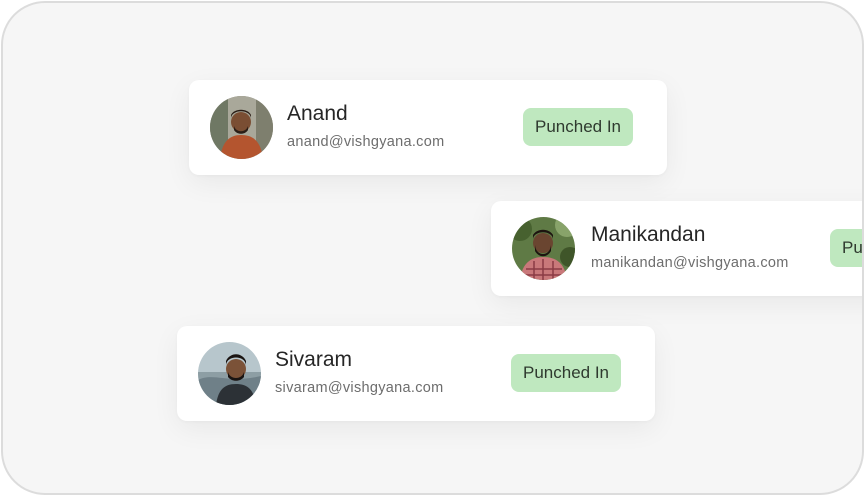 The width and height of the screenshot is (867, 498). I want to click on employee-name: Sivaram, so click(314, 359).